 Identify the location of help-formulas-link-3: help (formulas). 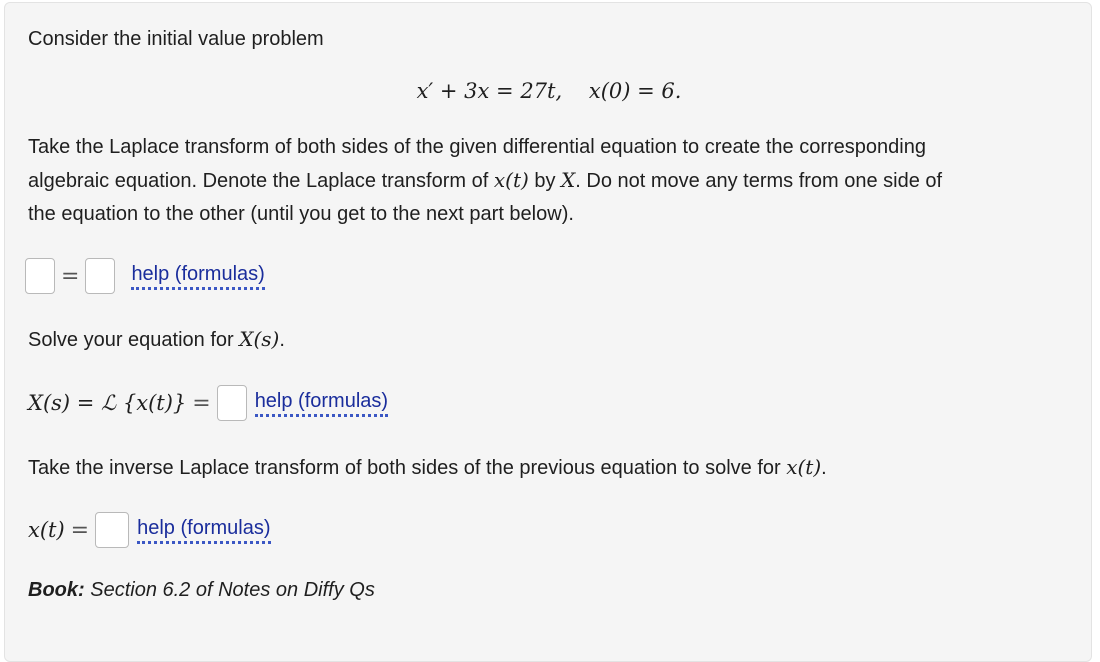
(204, 530).